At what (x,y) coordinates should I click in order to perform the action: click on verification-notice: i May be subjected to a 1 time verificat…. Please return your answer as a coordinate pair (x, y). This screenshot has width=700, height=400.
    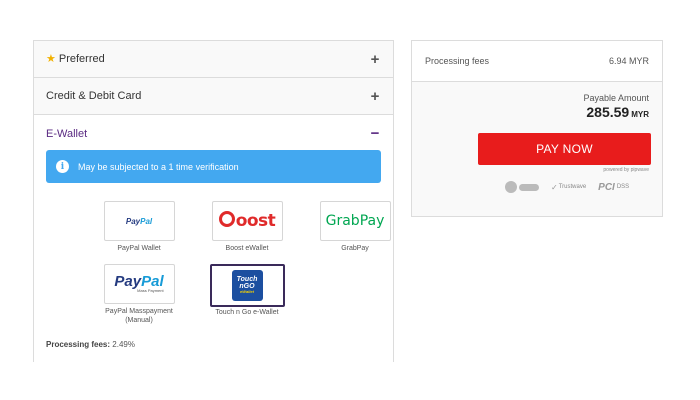
    Looking at the image, I should click on (213, 166).